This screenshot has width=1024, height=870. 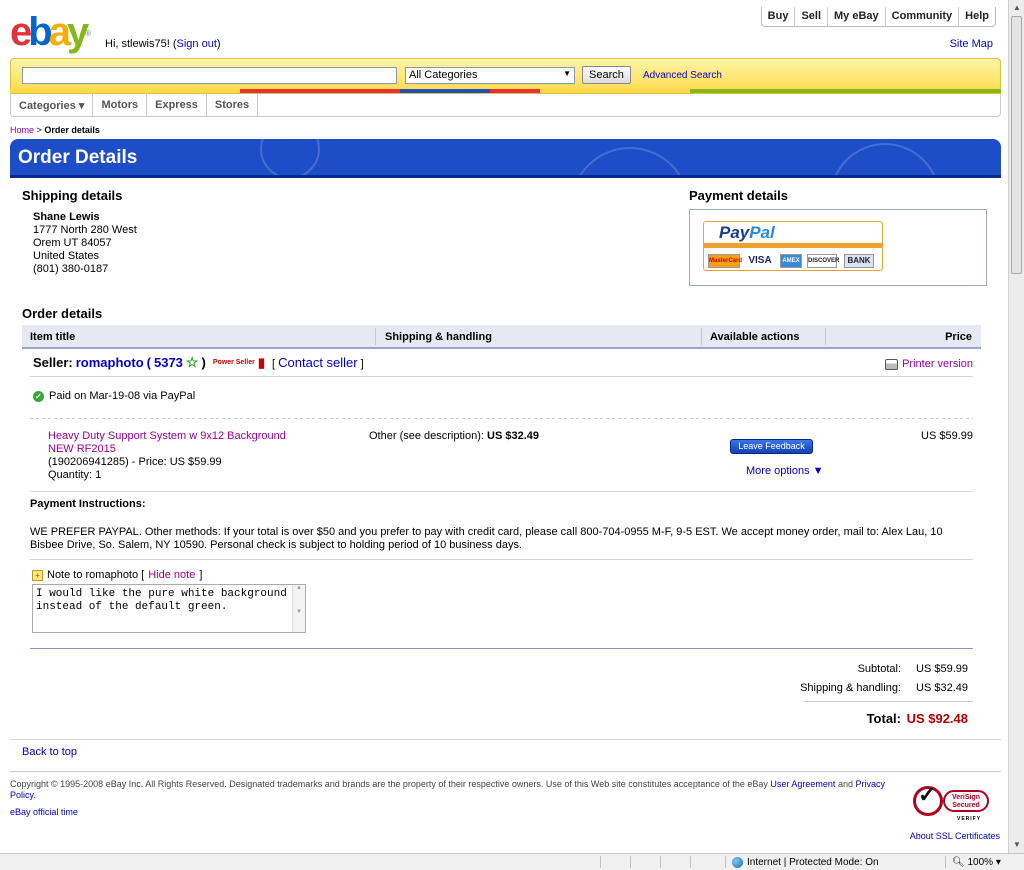 I want to click on magnifier-icon: 🔍︎, so click(x=958, y=862).